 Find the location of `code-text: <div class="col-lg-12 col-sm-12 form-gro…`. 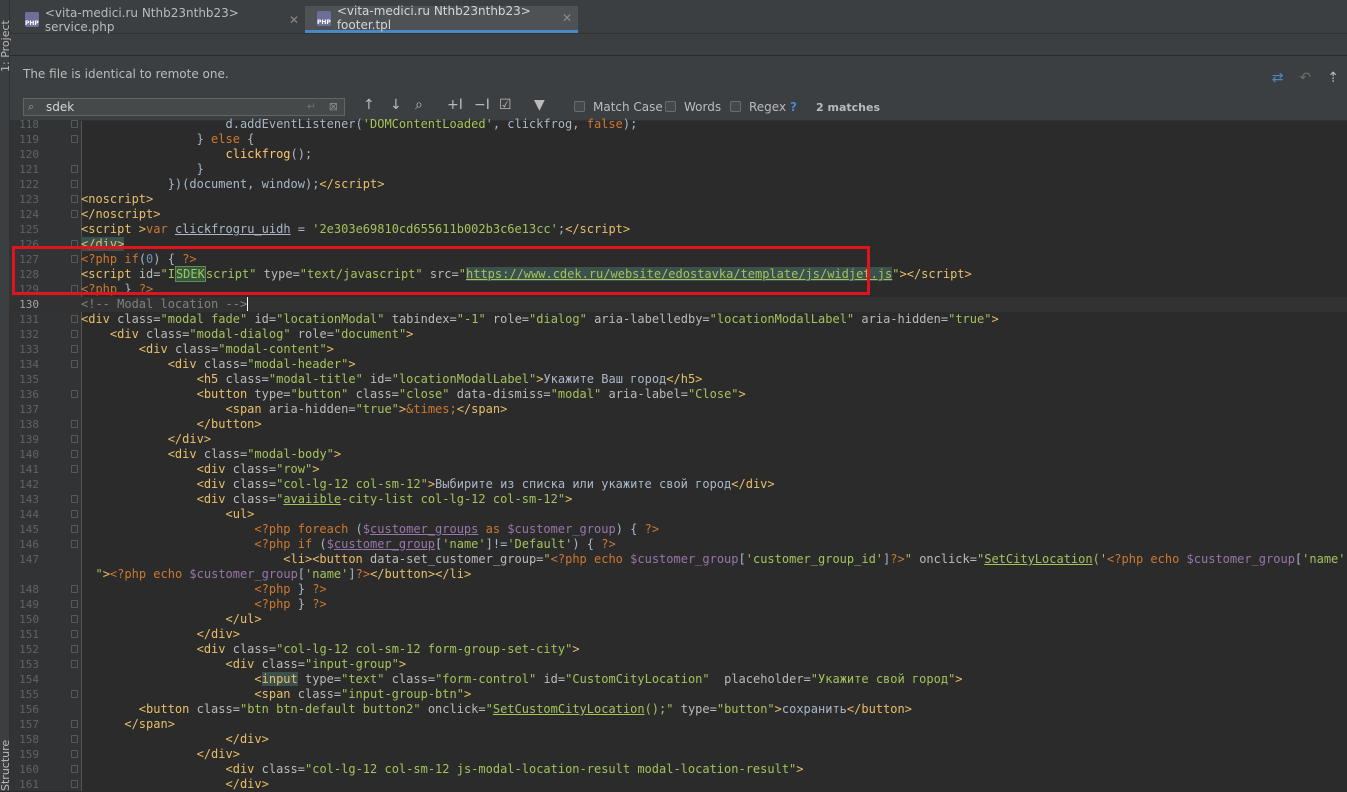

code-text: <div class="col-lg-12 col-sm-12 form-gro… is located at coordinates (388, 649).